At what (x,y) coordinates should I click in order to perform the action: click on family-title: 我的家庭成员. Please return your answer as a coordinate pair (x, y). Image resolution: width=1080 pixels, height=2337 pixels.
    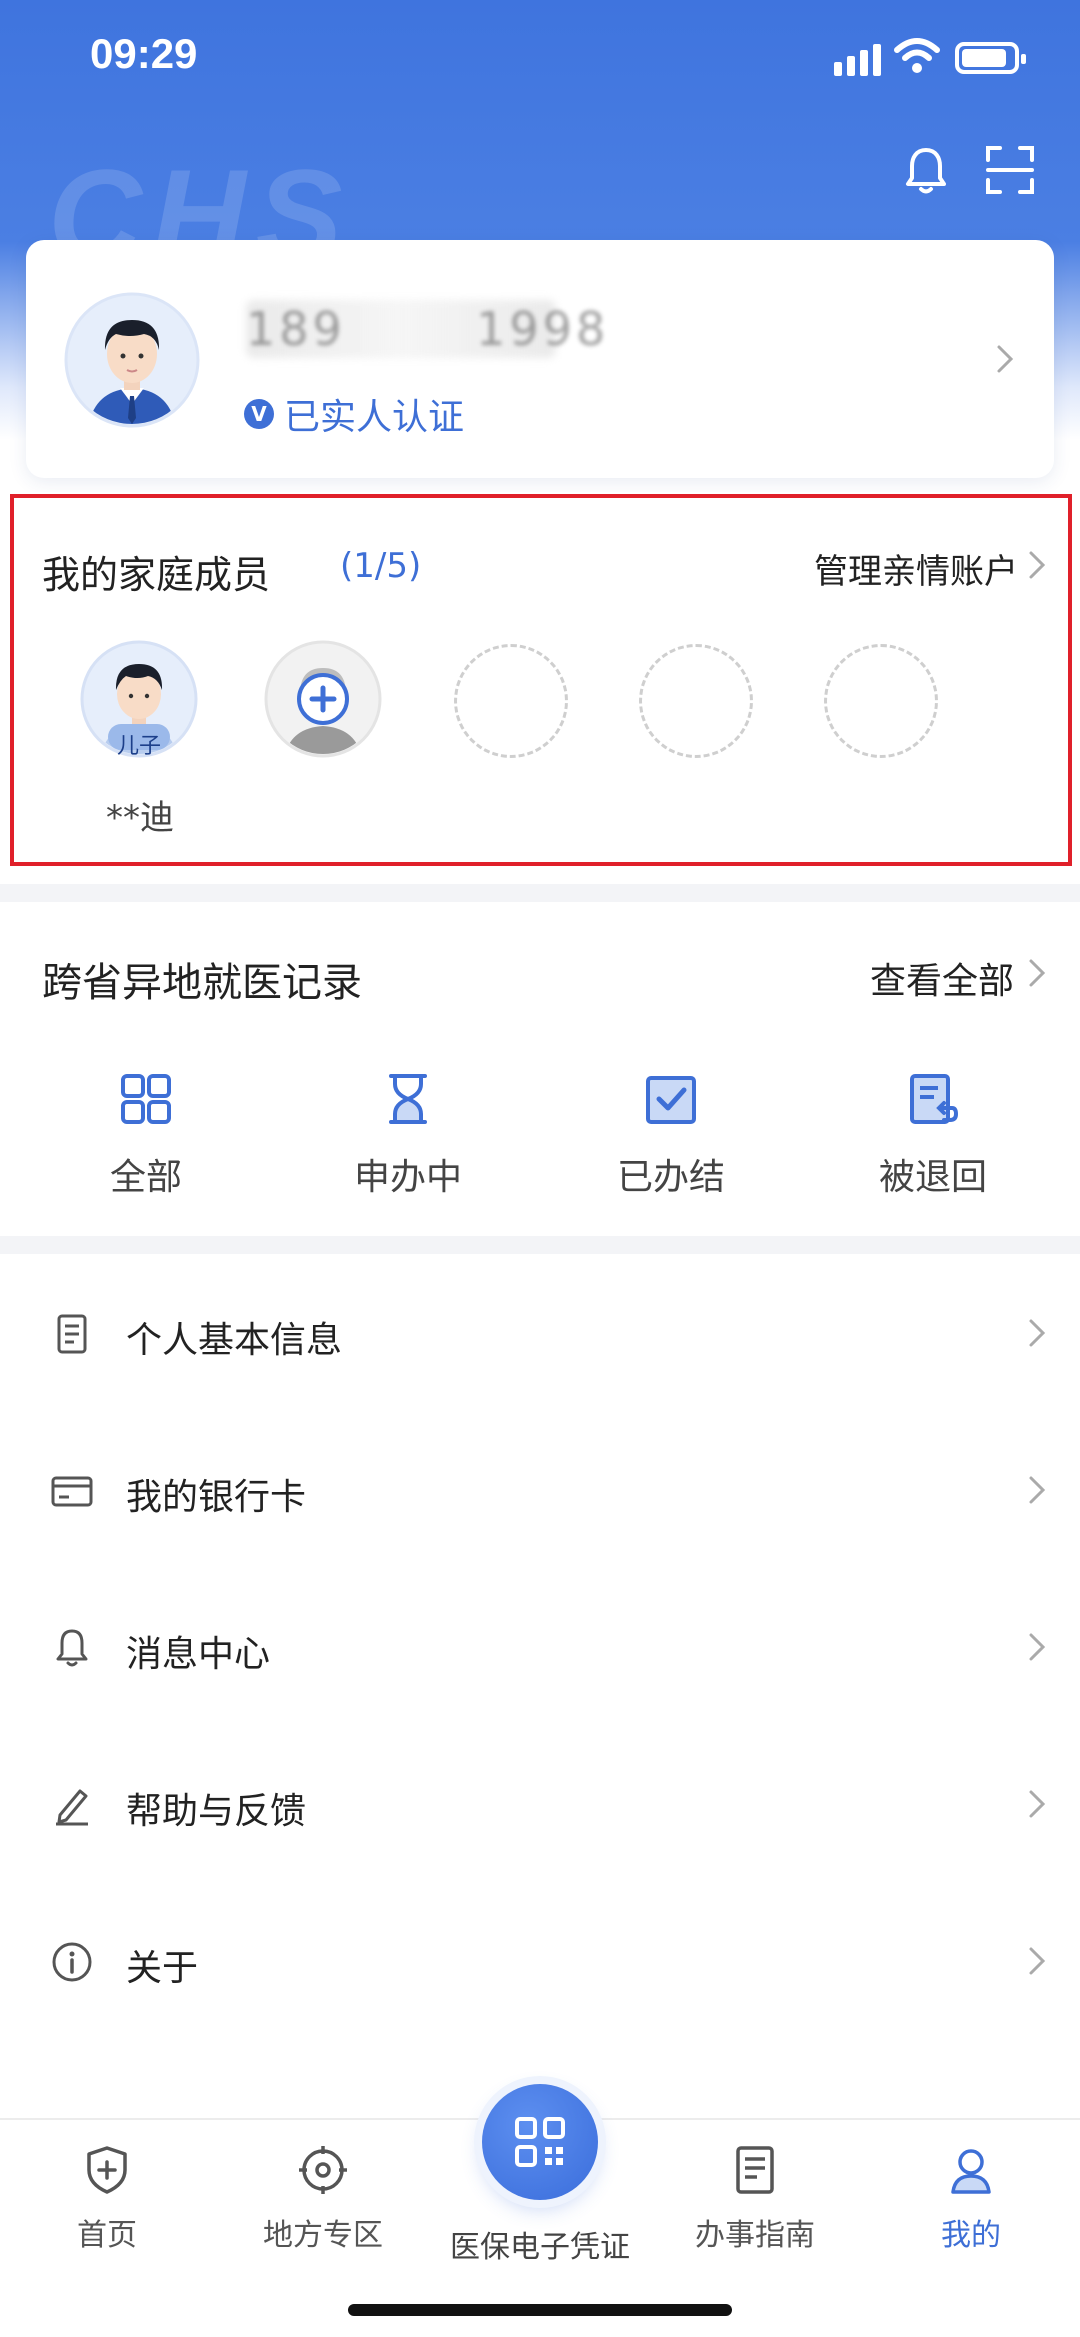
    Looking at the image, I should click on (156, 575).